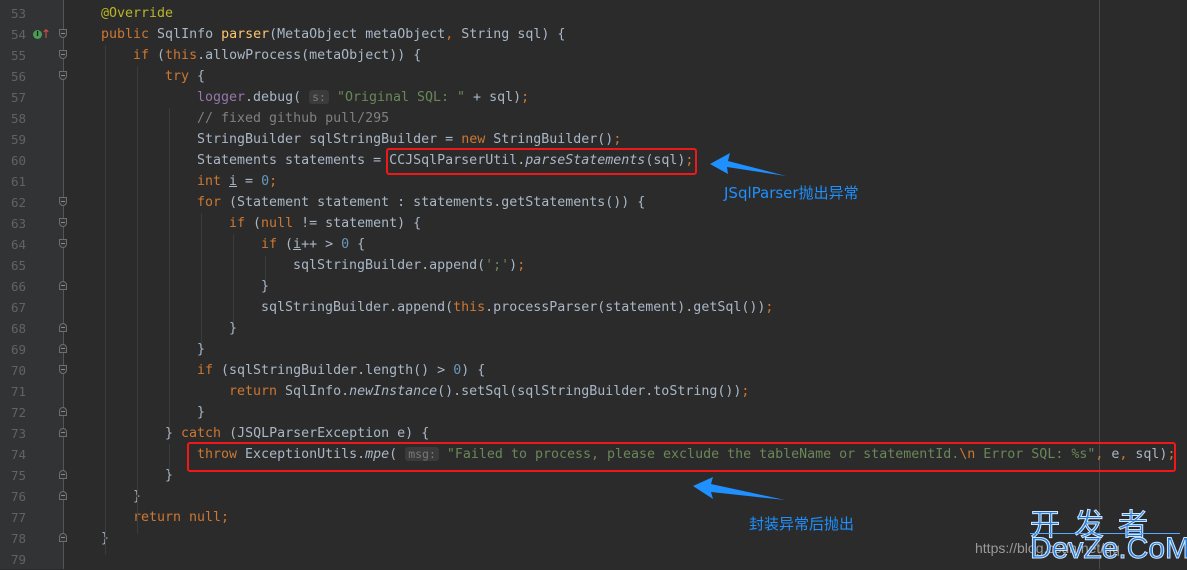  Describe the element at coordinates (181, 55) in the screenshot. I see `code-token: this` at that location.